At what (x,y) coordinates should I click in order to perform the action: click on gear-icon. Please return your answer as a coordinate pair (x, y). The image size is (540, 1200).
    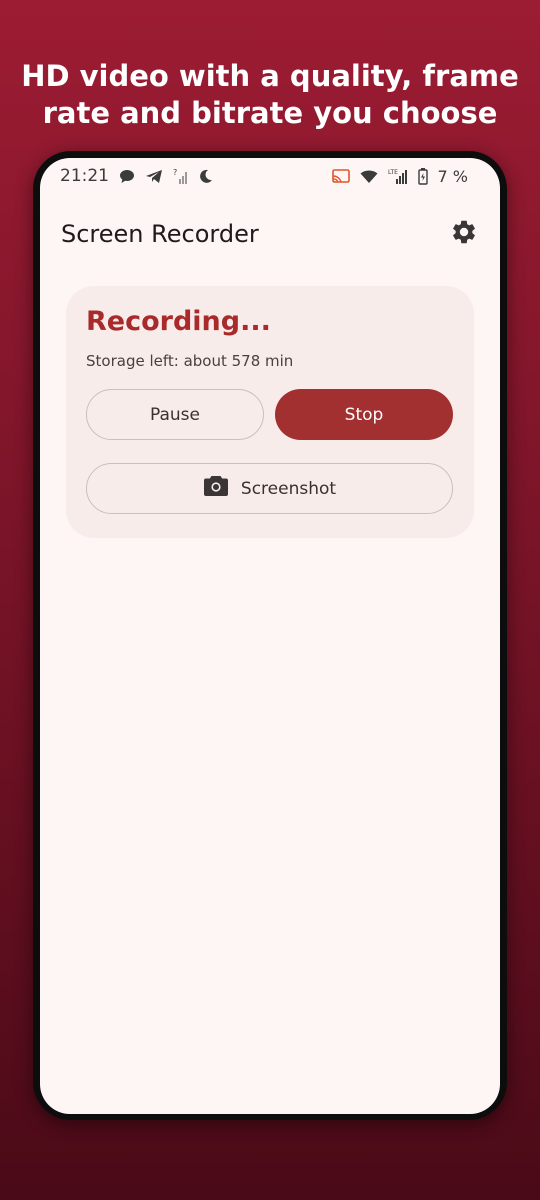
    Looking at the image, I should click on (464, 234).